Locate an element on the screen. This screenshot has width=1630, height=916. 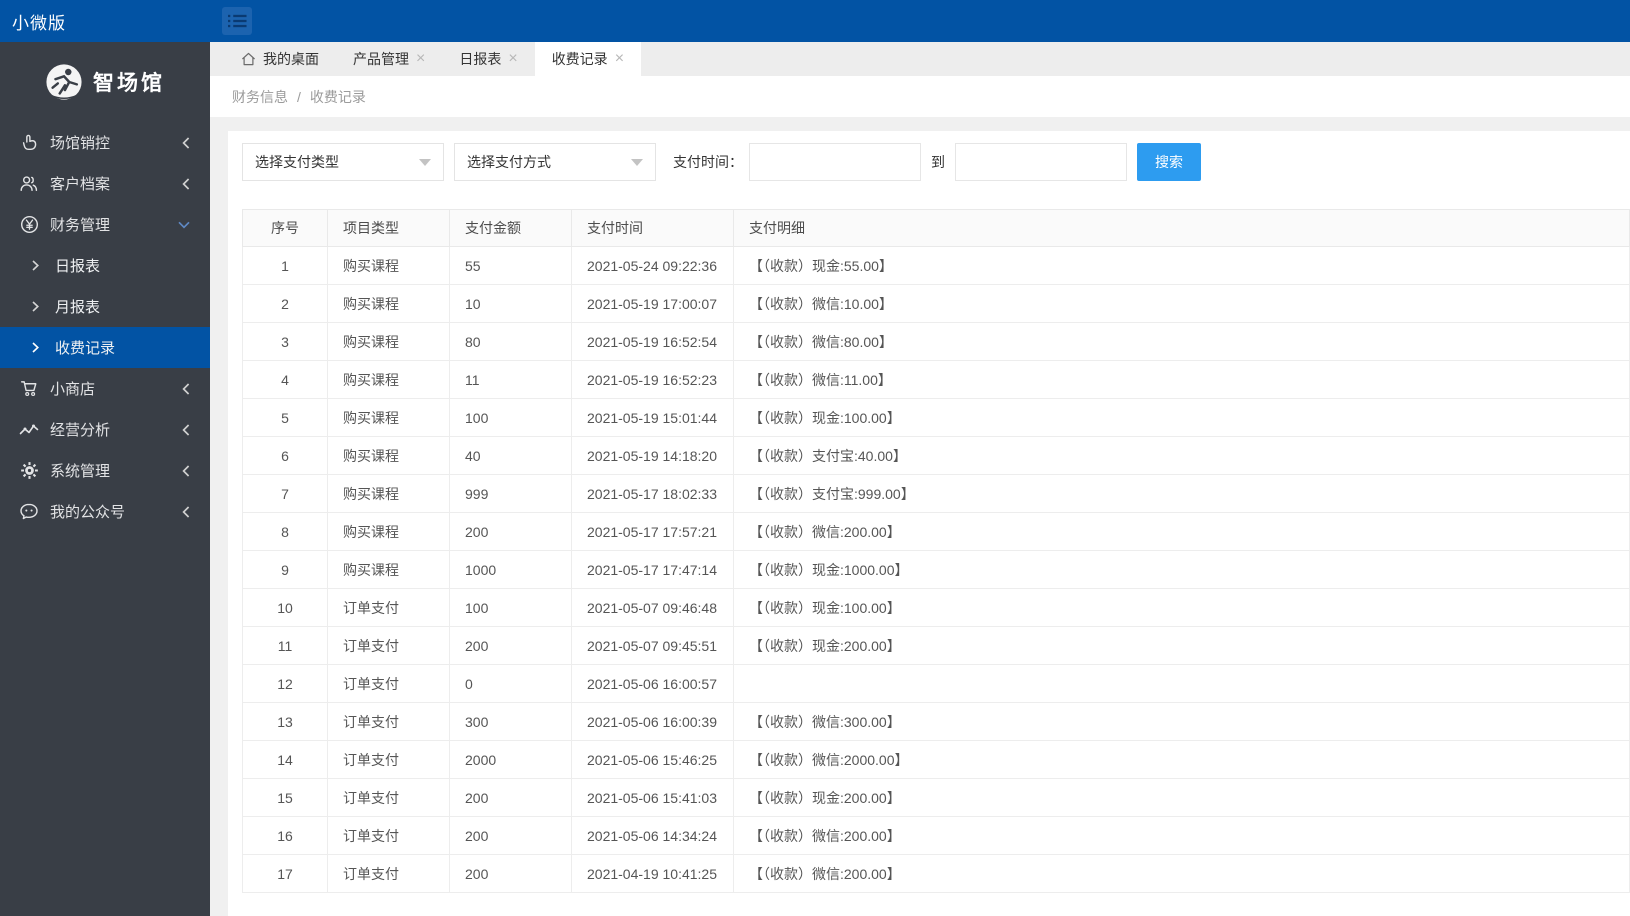
shop-icon is located at coordinates (29, 388).